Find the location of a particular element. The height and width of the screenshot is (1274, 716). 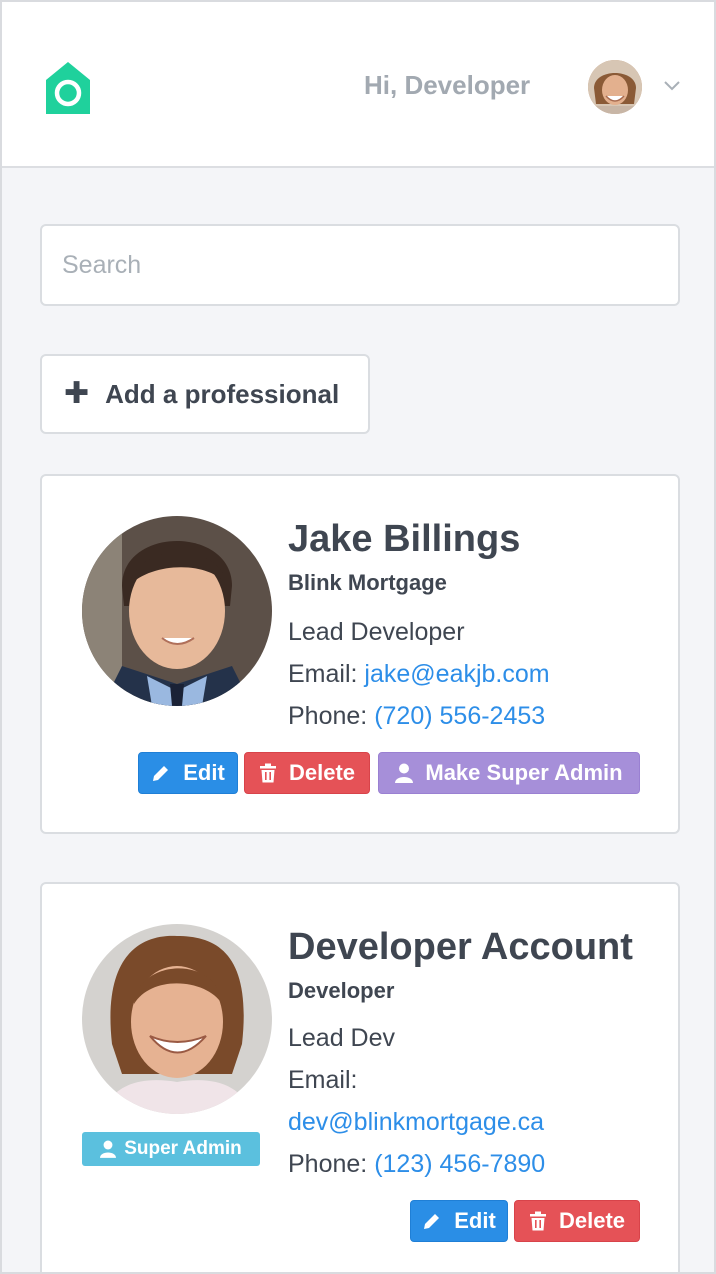

make-super-admin-button: Make Super Admin is located at coordinates (509, 773).